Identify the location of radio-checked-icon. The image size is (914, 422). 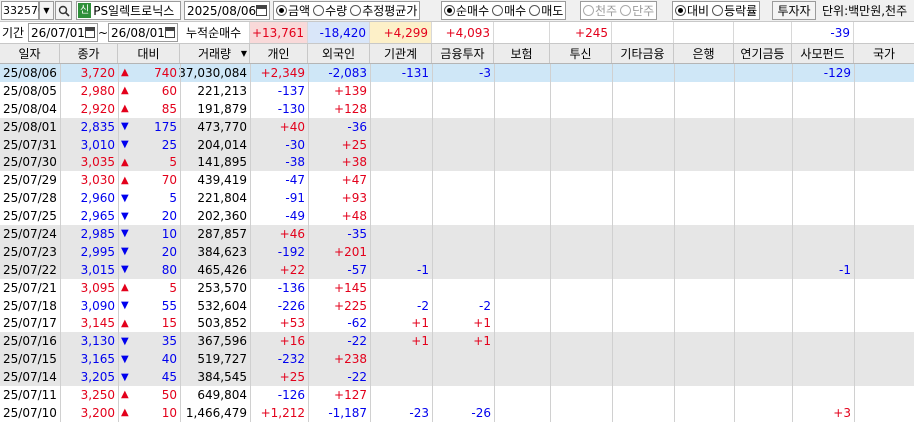
(281, 10).